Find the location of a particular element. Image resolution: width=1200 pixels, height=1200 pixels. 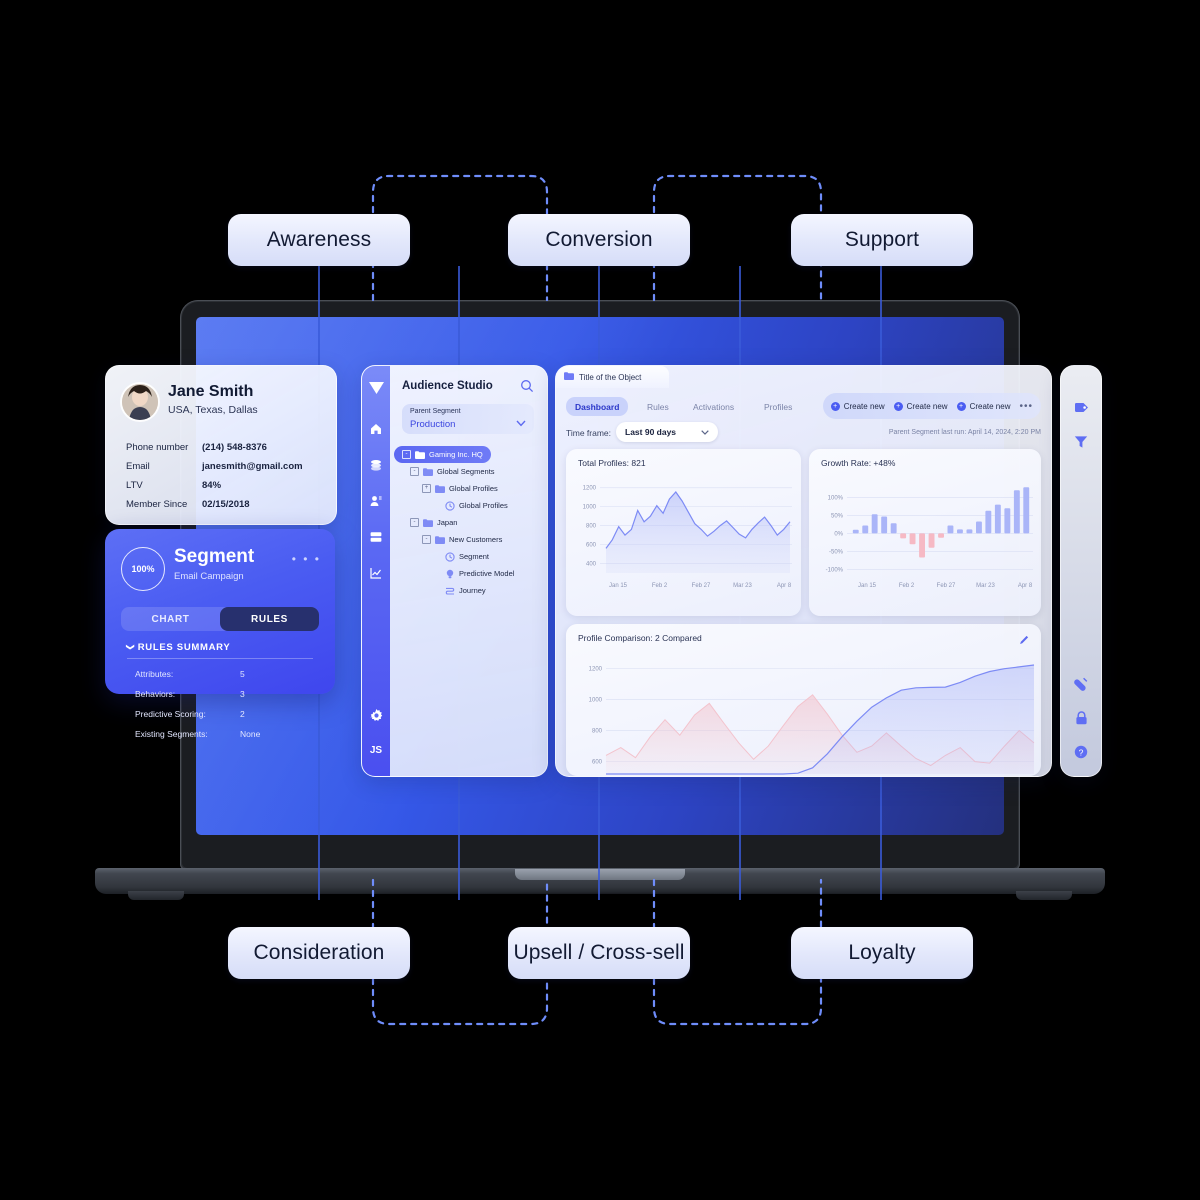

create-new-label: Create new is located at coordinates (864, 406).